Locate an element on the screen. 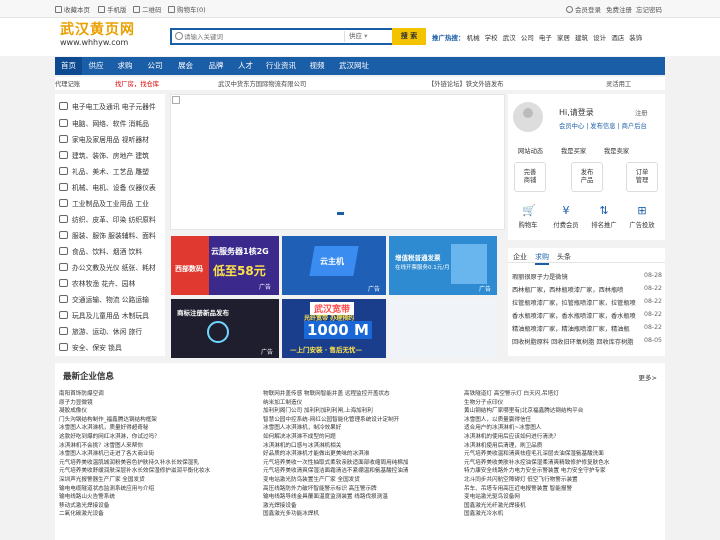  list-item: 特力康安全线路外力电力安全示警装置 电力安全守护专家 is located at coordinates (562, 471).